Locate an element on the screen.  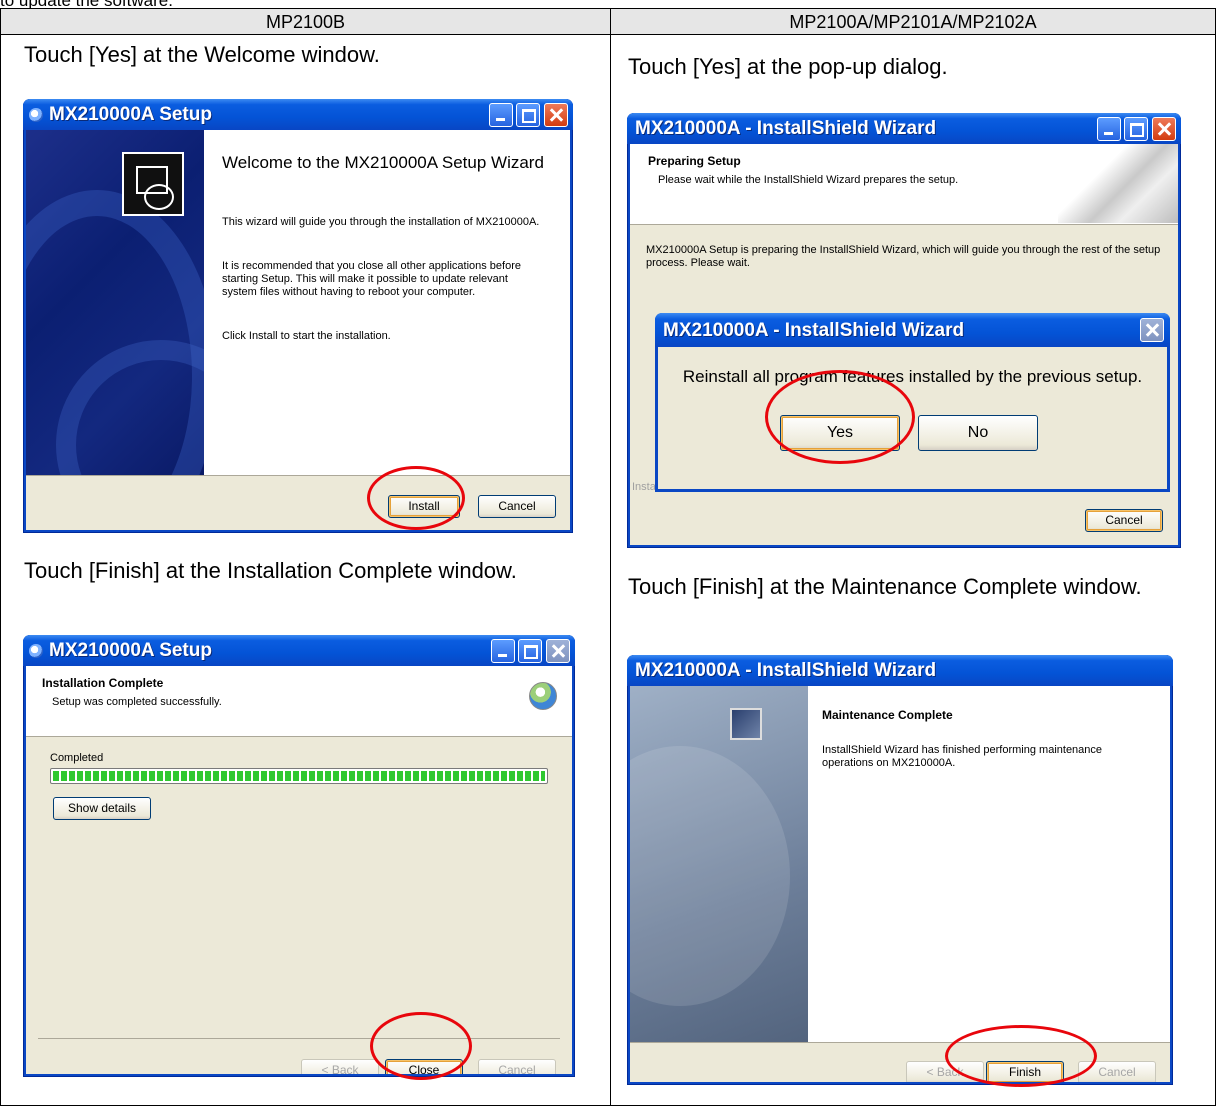
progress-bar-fill is located at coordinates (299, 776).